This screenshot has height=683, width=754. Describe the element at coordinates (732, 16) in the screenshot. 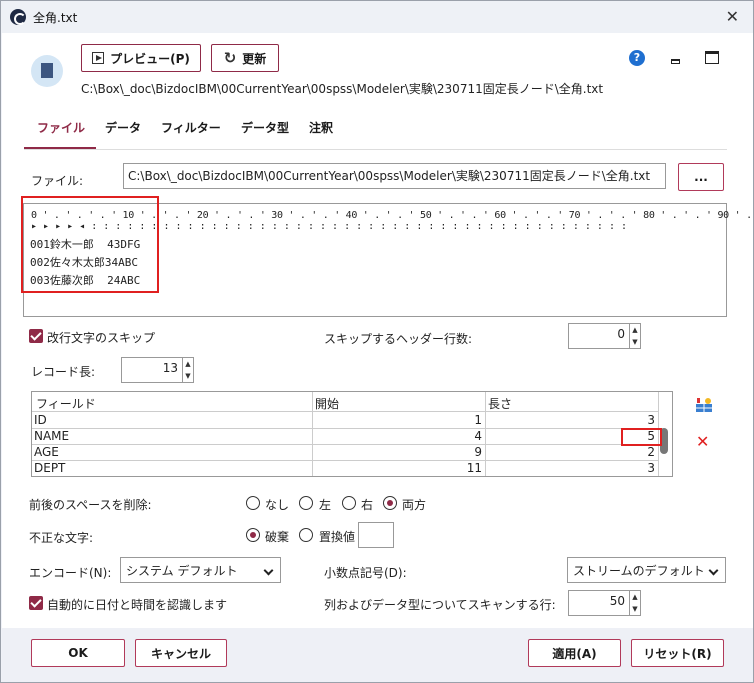

I see `close-icon: ✕` at that location.